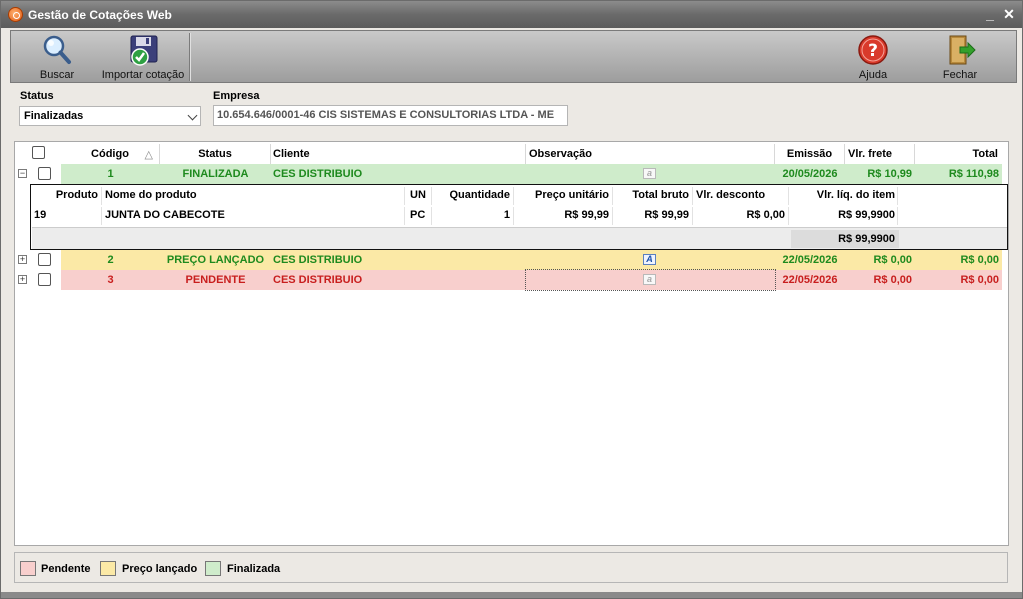 Image resolution: width=1023 pixels, height=599 pixels. What do you see at coordinates (962, 50) in the screenshot?
I see `exit-door-icon` at bounding box center [962, 50].